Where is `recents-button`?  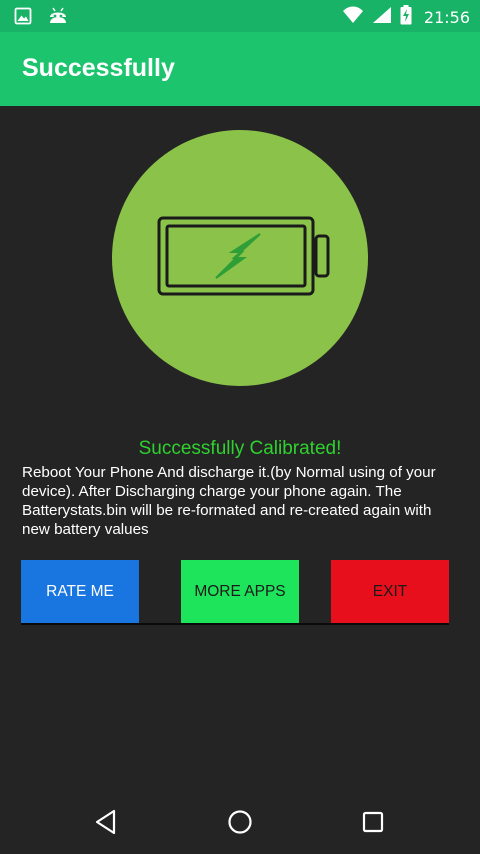 recents-button is located at coordinates (373, 822).